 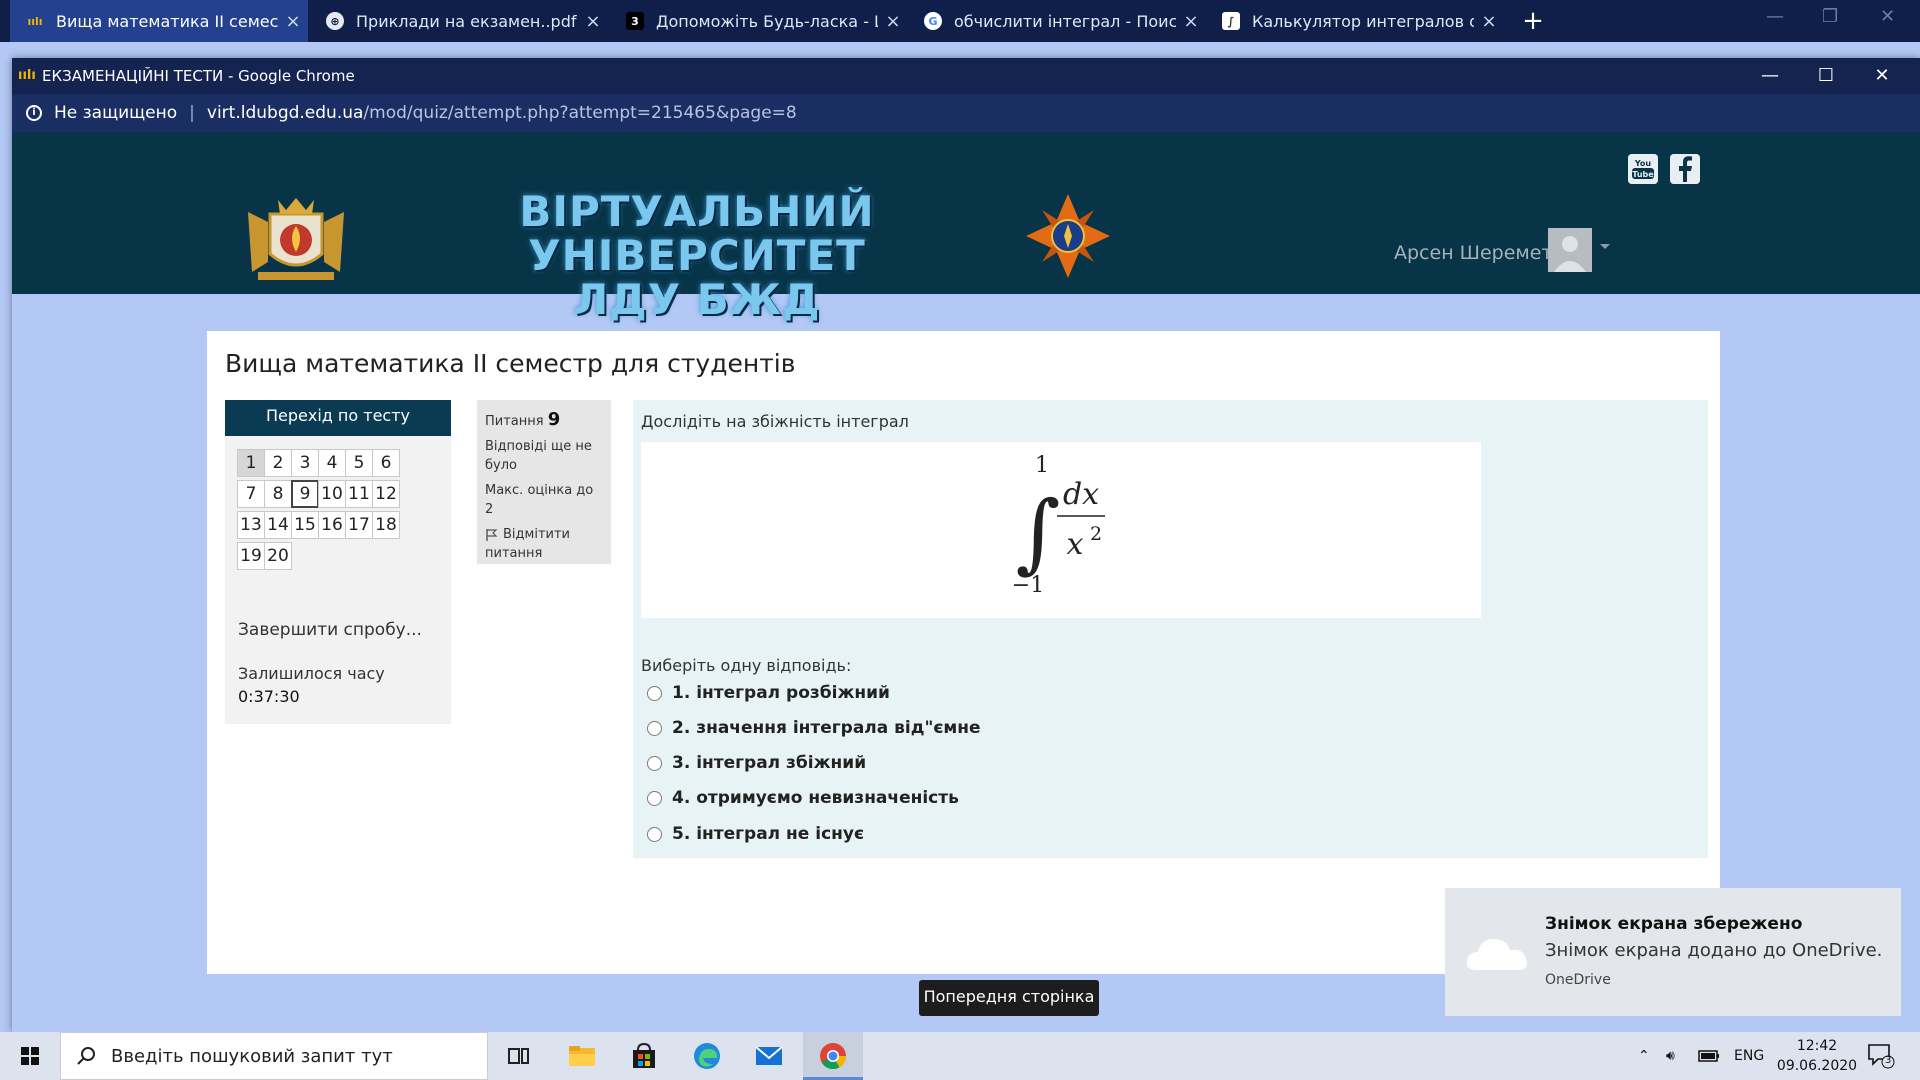 What do you see at coordinates (1570, 250) in the screenshot?
I see `user-avatar` at bounding box center [1570, 250].